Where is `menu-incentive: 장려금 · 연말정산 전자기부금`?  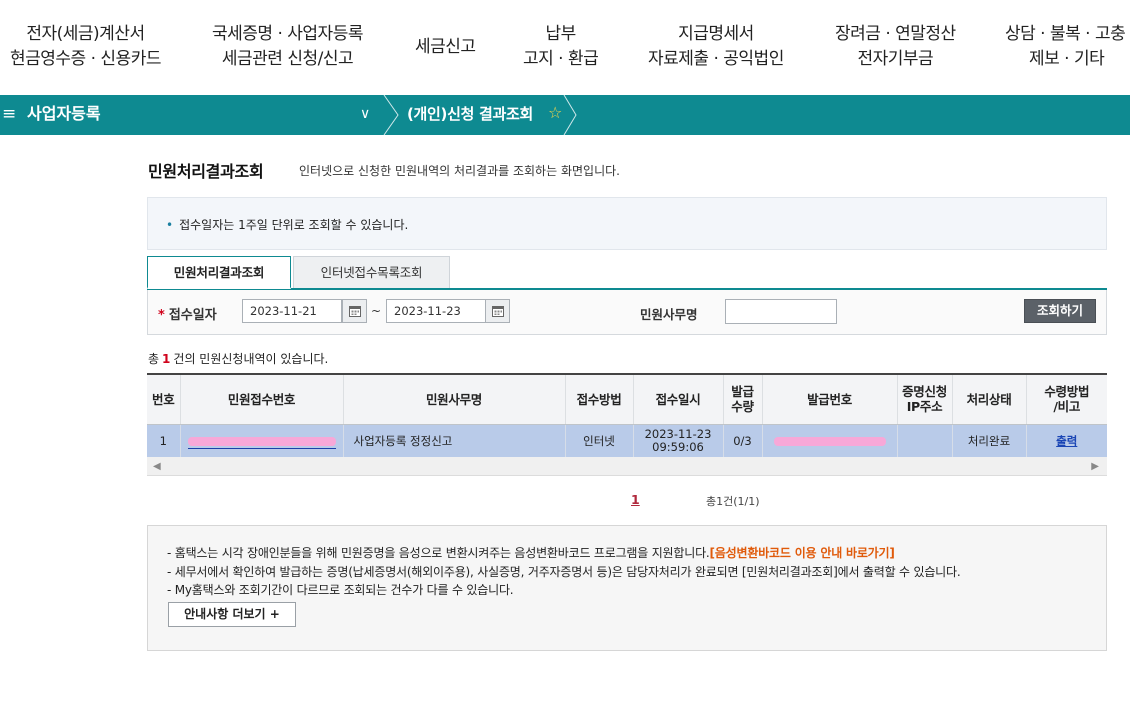 menu-incentive: 장려금 · 연말정산 전자기부금 is located at coordinates (895, 47).